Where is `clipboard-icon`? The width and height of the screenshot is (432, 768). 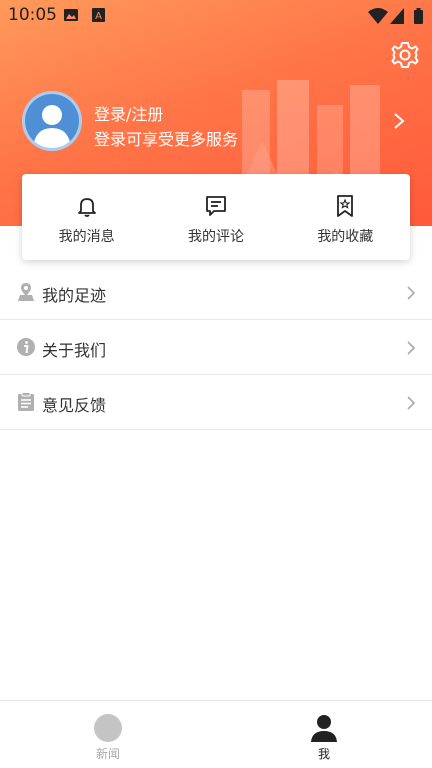
clipboard-icon is located at coordinates (26, 401).